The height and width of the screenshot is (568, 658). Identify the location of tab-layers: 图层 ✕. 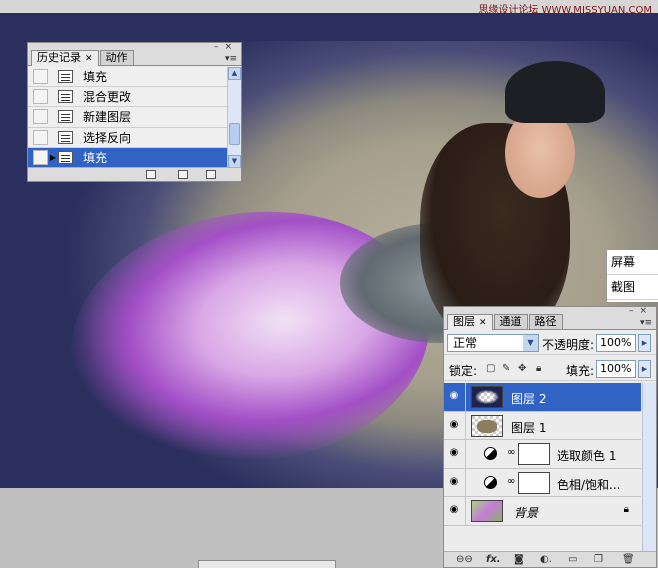
(470, 322).